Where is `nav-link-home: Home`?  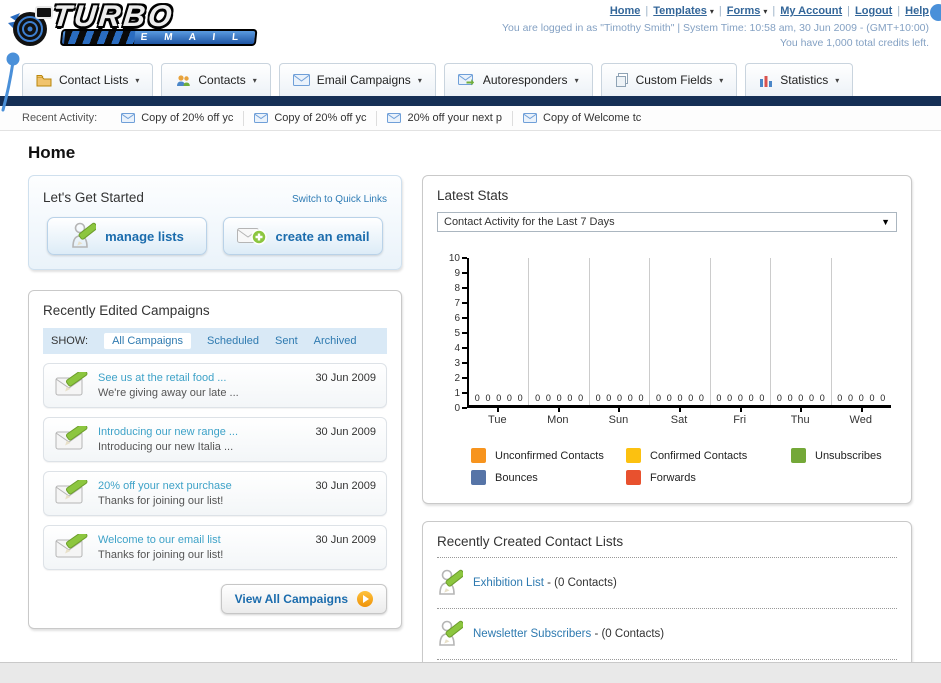 nav-link-home: Home is located at coordinates (625, 11).